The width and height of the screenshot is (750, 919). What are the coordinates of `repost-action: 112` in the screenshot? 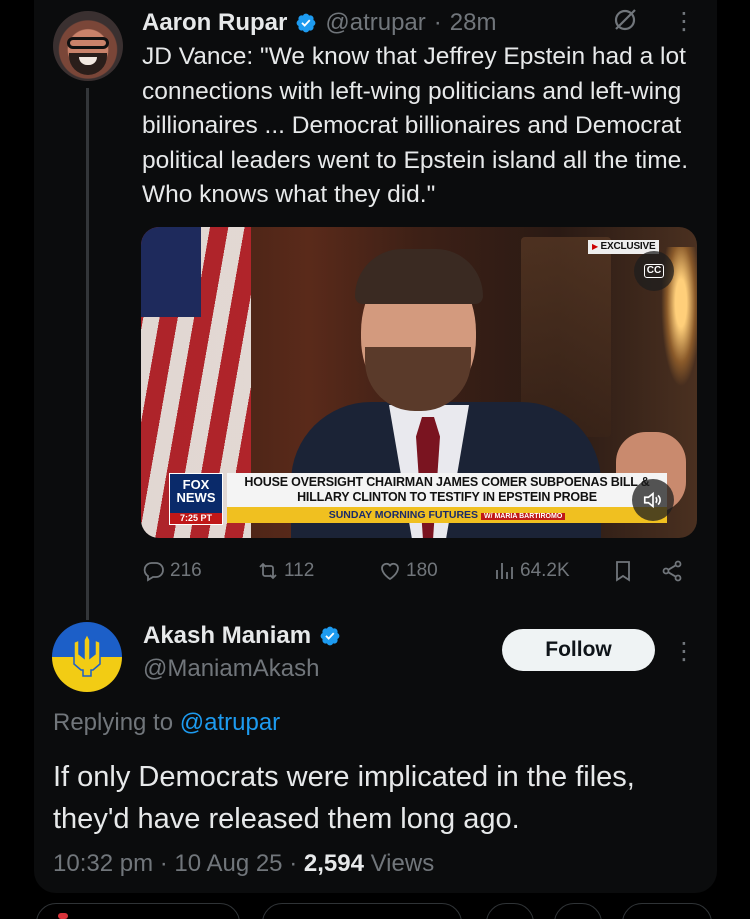 It's located at (285, 571).